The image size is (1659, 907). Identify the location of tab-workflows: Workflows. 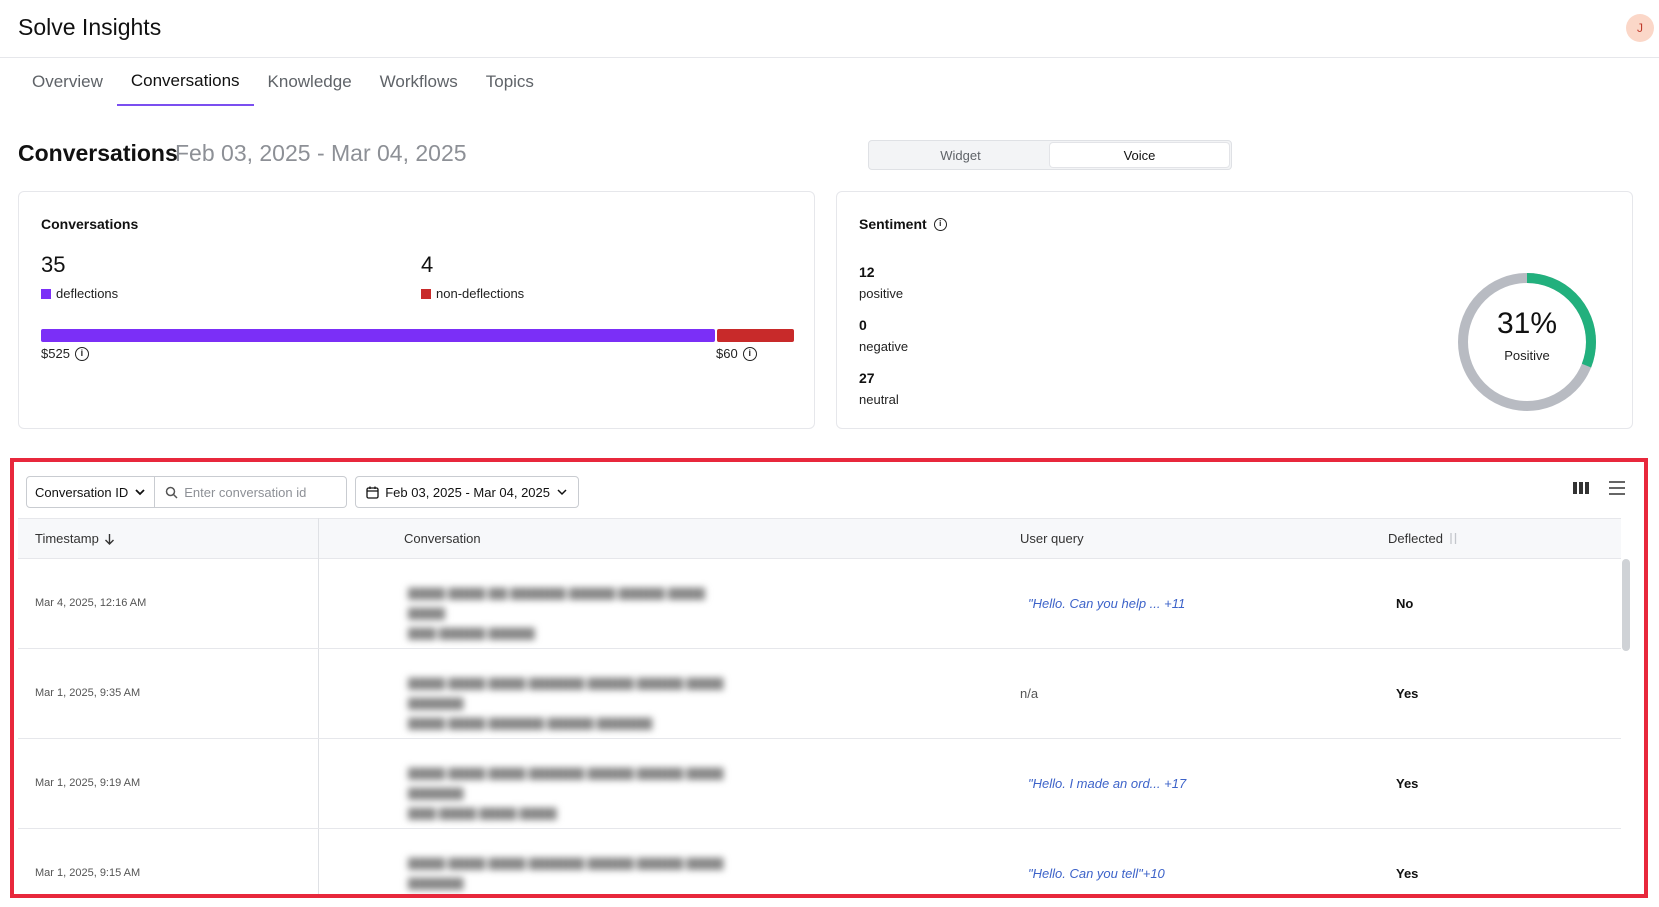
(419, 82).